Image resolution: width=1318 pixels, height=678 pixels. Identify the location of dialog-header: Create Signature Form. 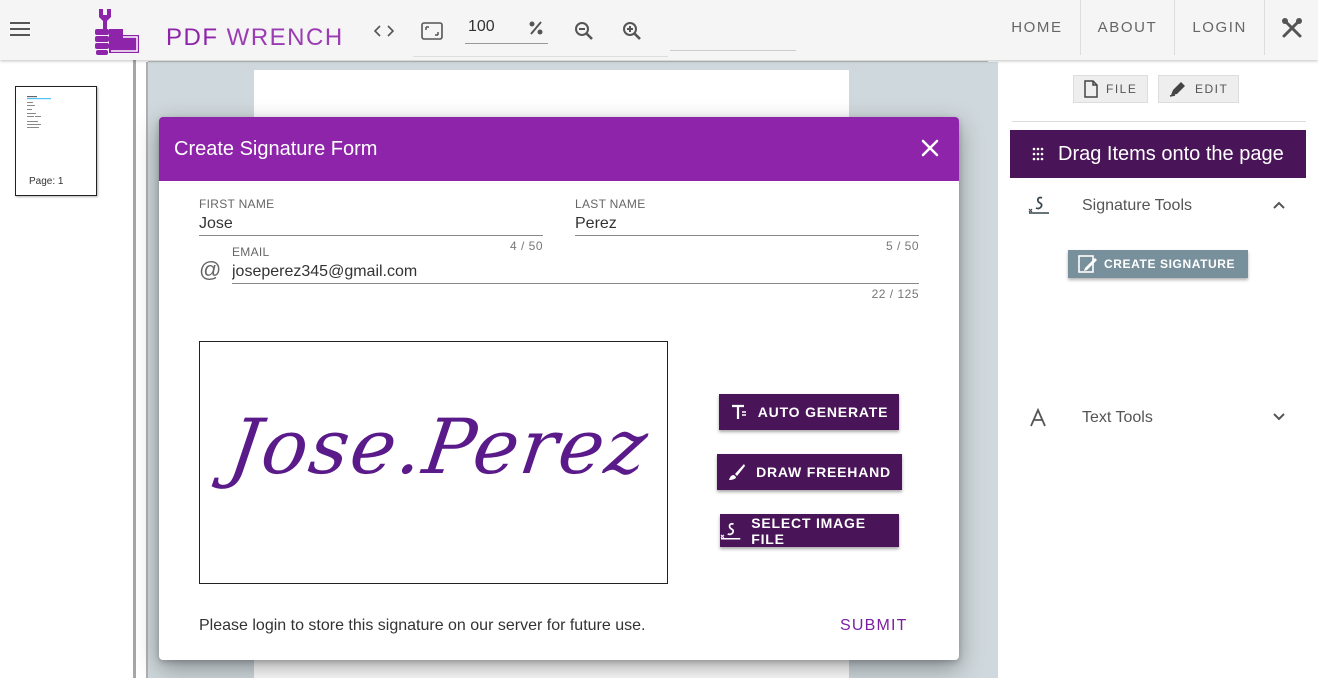
(559, 149).